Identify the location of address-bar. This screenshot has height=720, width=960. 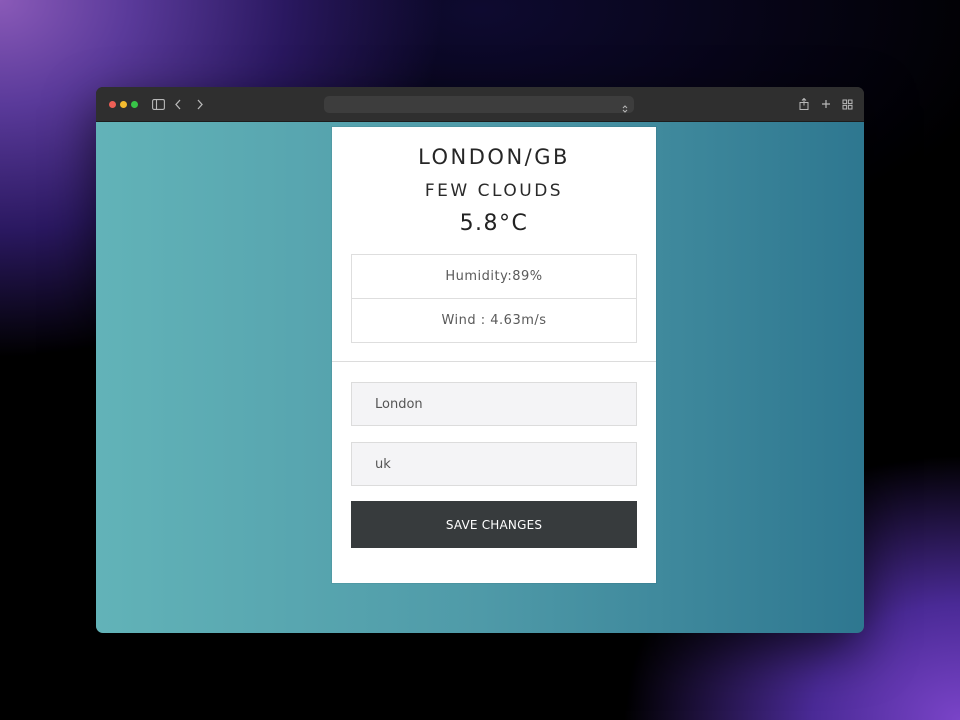
(479, 104).